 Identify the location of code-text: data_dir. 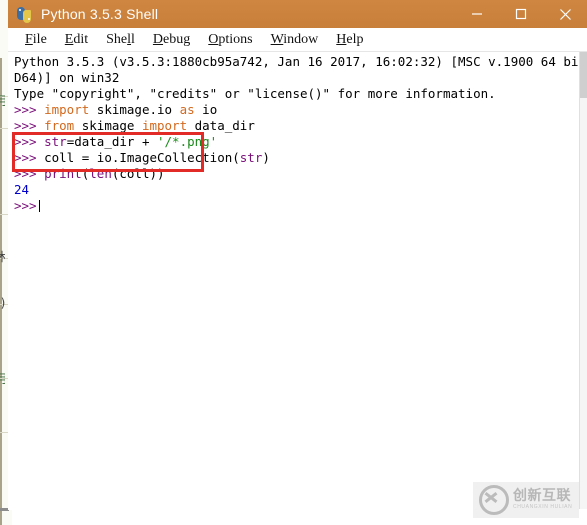
(221, 125).